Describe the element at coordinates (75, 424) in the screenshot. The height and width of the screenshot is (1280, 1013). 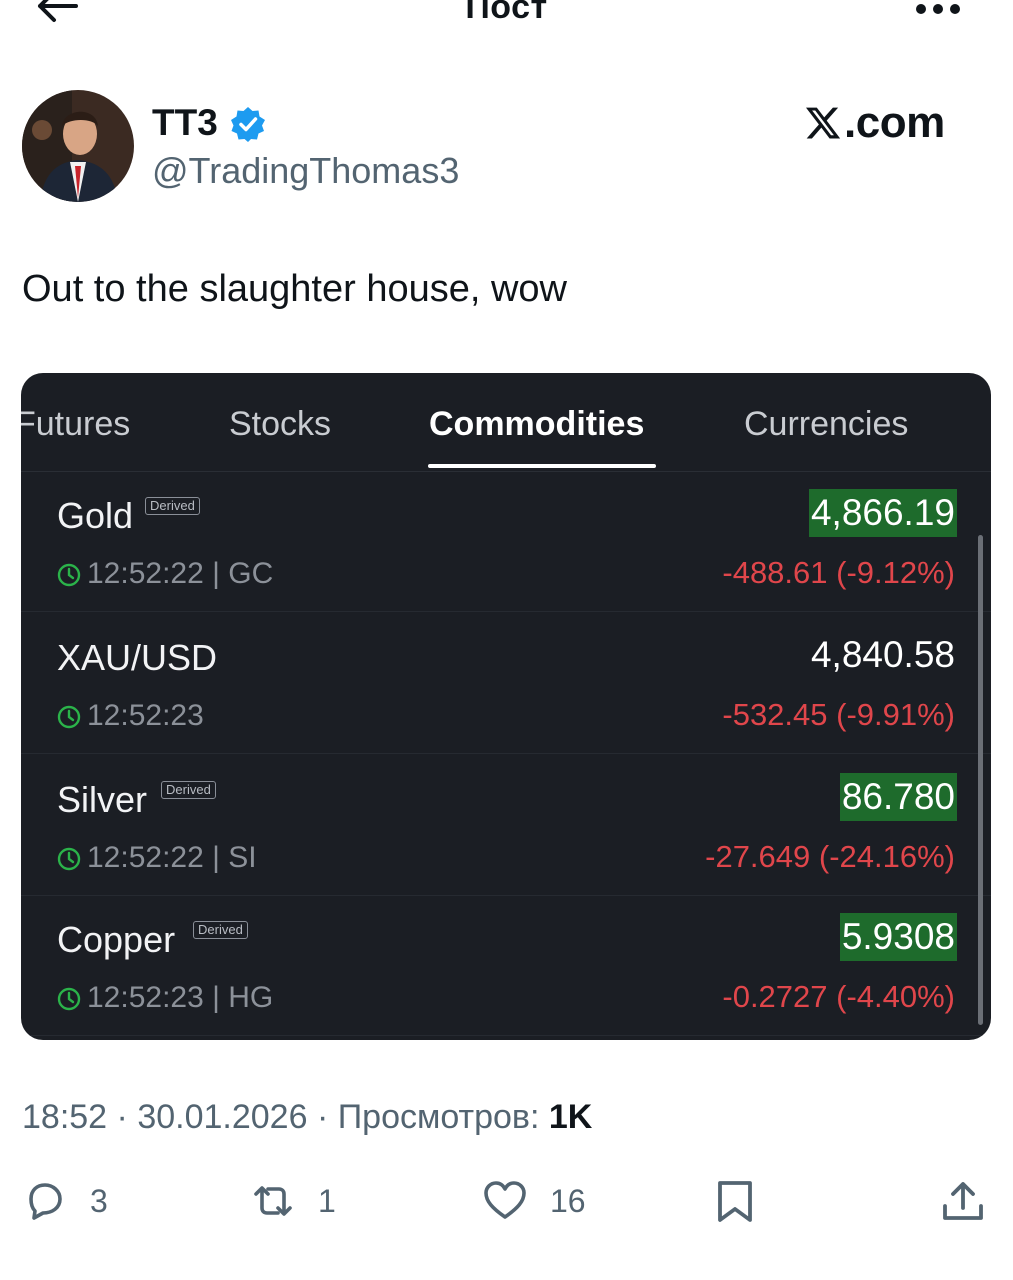
I see `tab-futures: Futures` at that location.